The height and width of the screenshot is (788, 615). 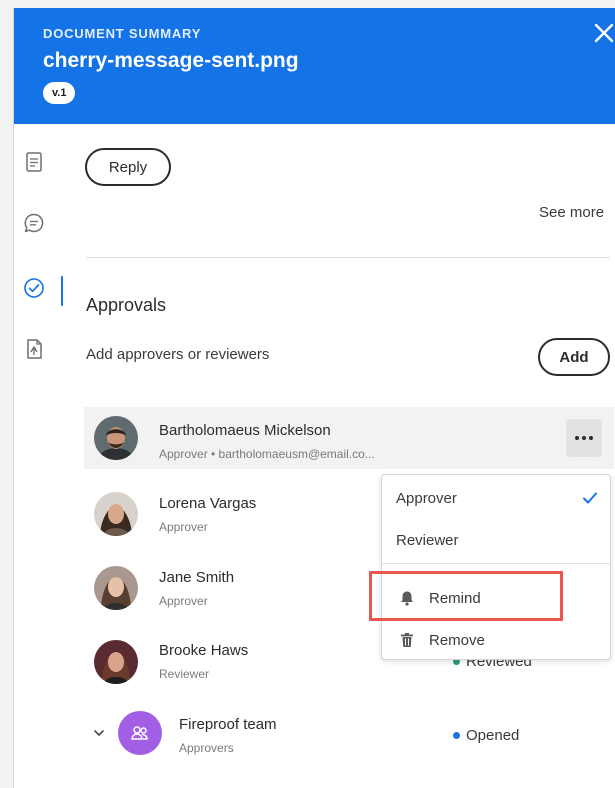 I want to click on menu-divider, so click(x=496, y=563).